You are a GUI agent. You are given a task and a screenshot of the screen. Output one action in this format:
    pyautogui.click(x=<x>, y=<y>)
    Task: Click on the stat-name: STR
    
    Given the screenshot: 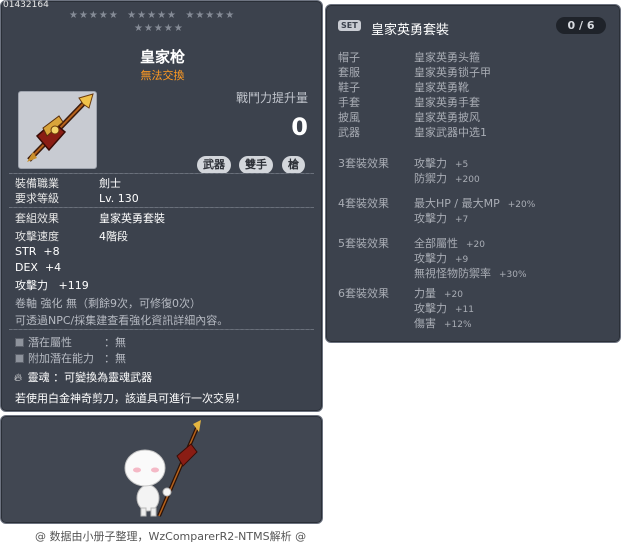 What is the action you would take?
    pyautogui.click(x=26, y=251)
    